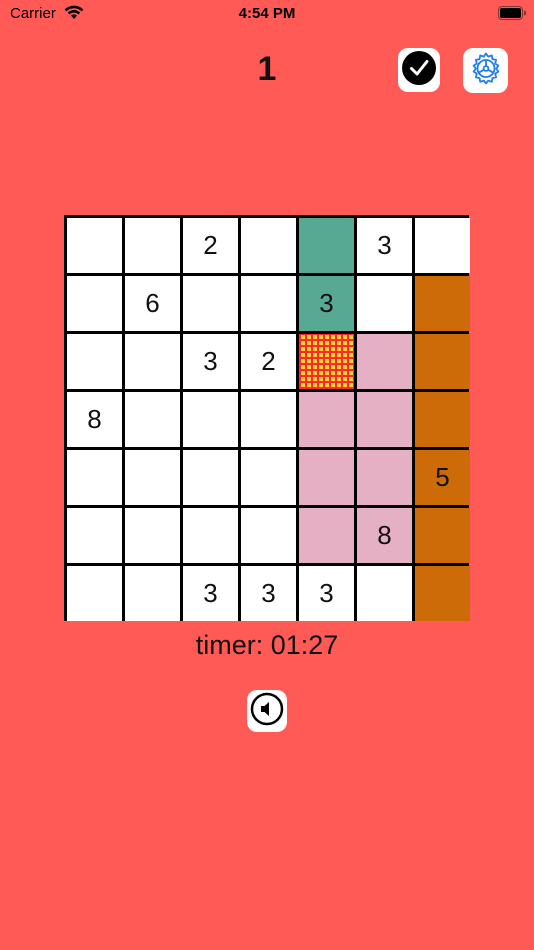  I want to click on battery-icon, so click(512, 13).